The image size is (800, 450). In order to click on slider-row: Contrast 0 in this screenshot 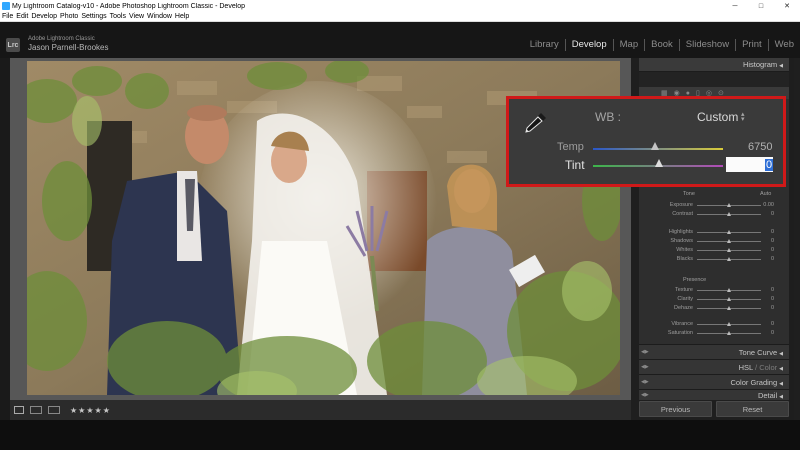, I will do `click(714, 214)`.